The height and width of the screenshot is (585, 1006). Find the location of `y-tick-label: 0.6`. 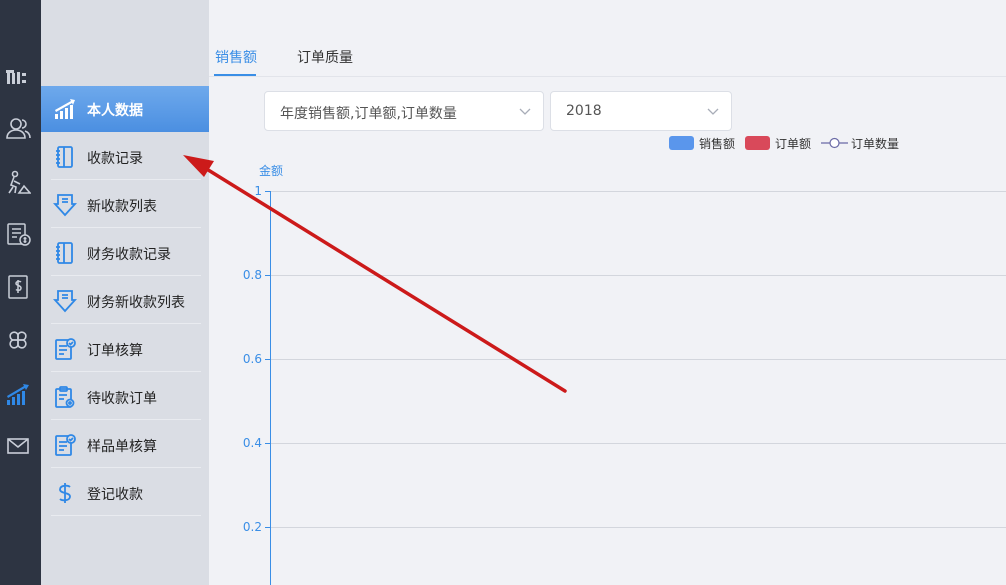

y-tick-label: 0.6 is located at coordinates (252, 359).